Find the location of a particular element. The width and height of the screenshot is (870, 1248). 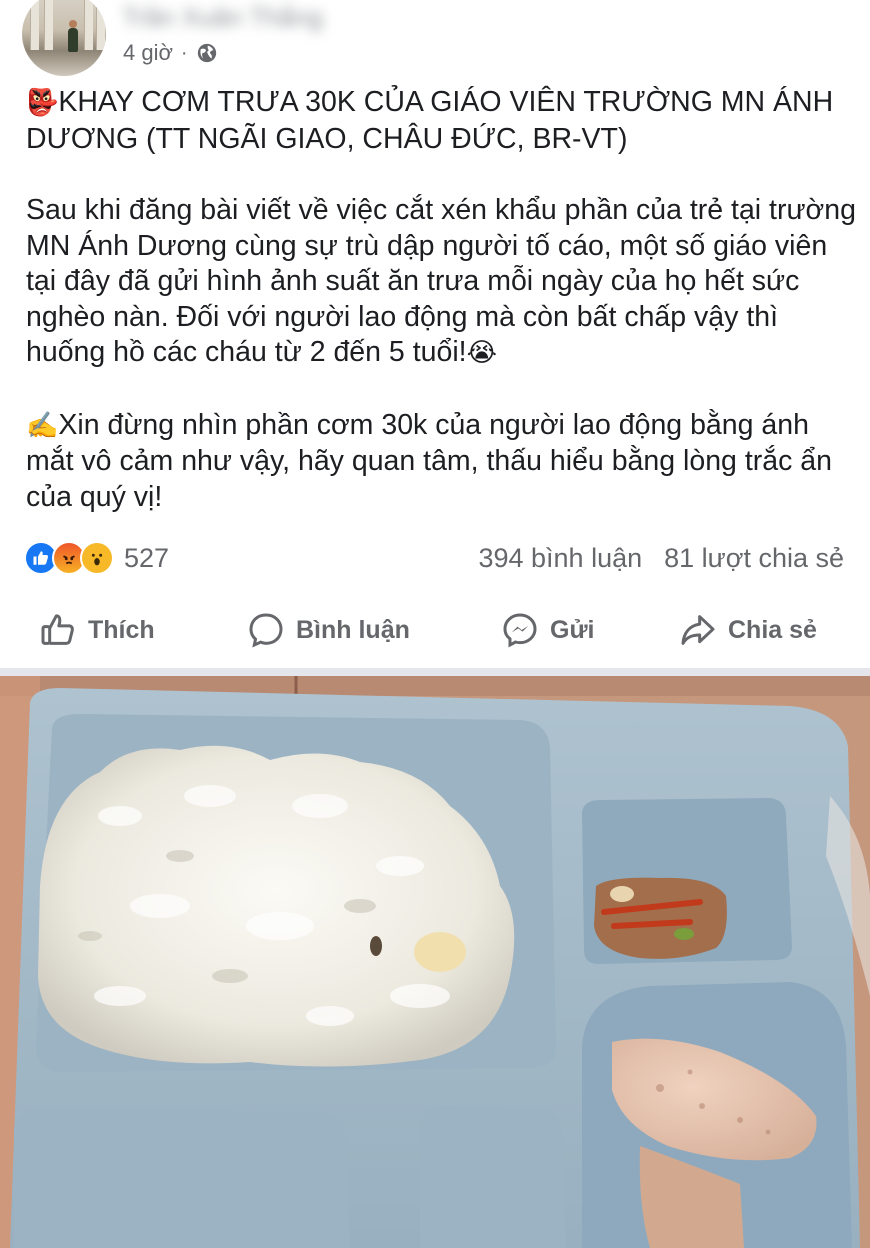

section-divider is located at coordinates (435, 672).